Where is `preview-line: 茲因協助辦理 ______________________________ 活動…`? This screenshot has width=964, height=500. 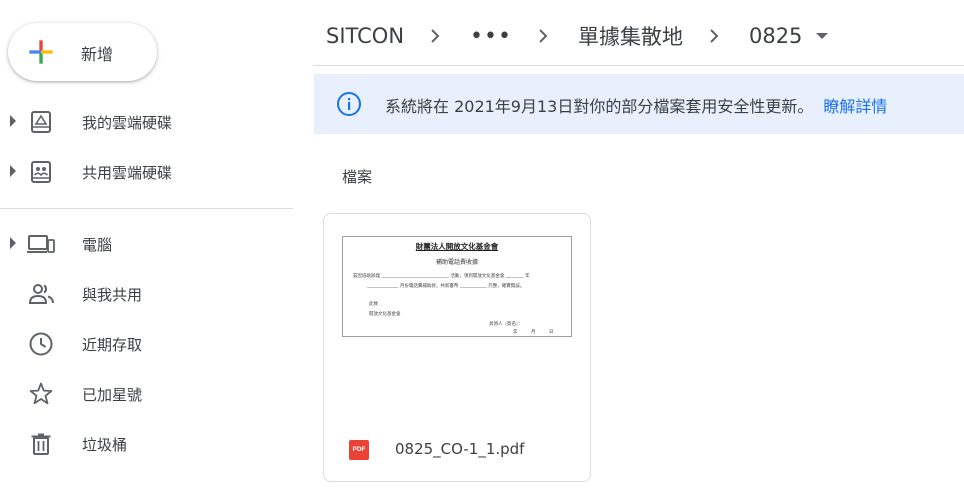
preview-line: 茲因協助辦理 ______________________________ 活動… is located at coordinates (441, 276).